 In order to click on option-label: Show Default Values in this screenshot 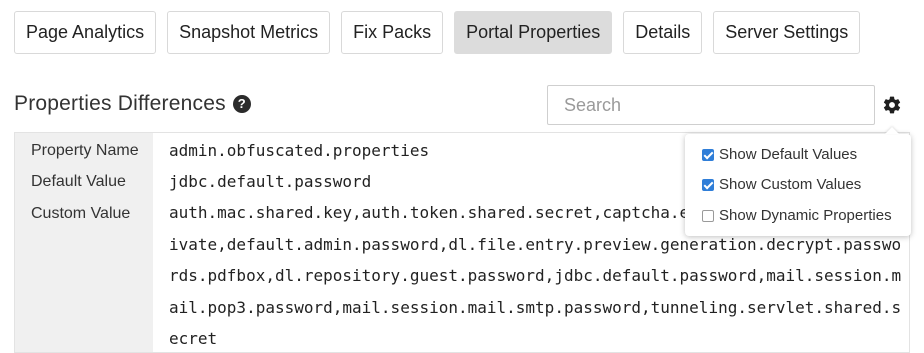, I will do `click(788, 154)`.